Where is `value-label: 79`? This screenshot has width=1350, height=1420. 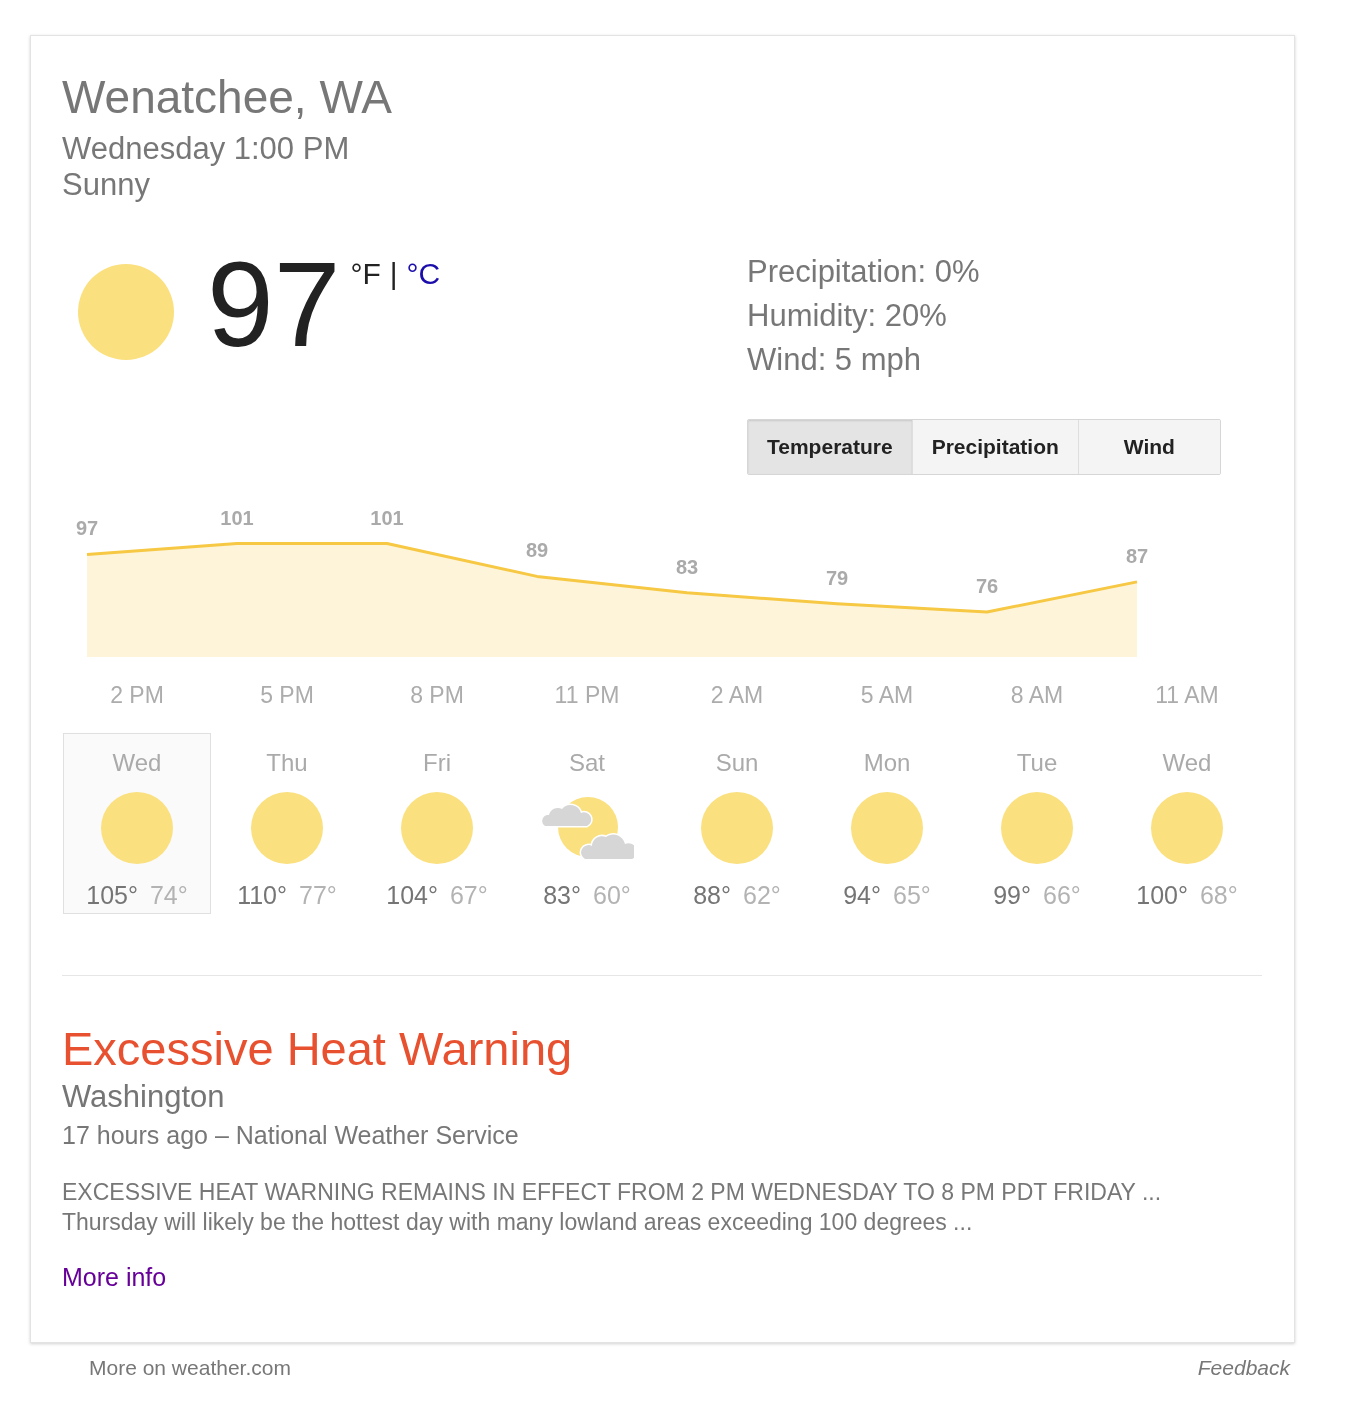 value-label: 79 is located at coordinates (837, 577).